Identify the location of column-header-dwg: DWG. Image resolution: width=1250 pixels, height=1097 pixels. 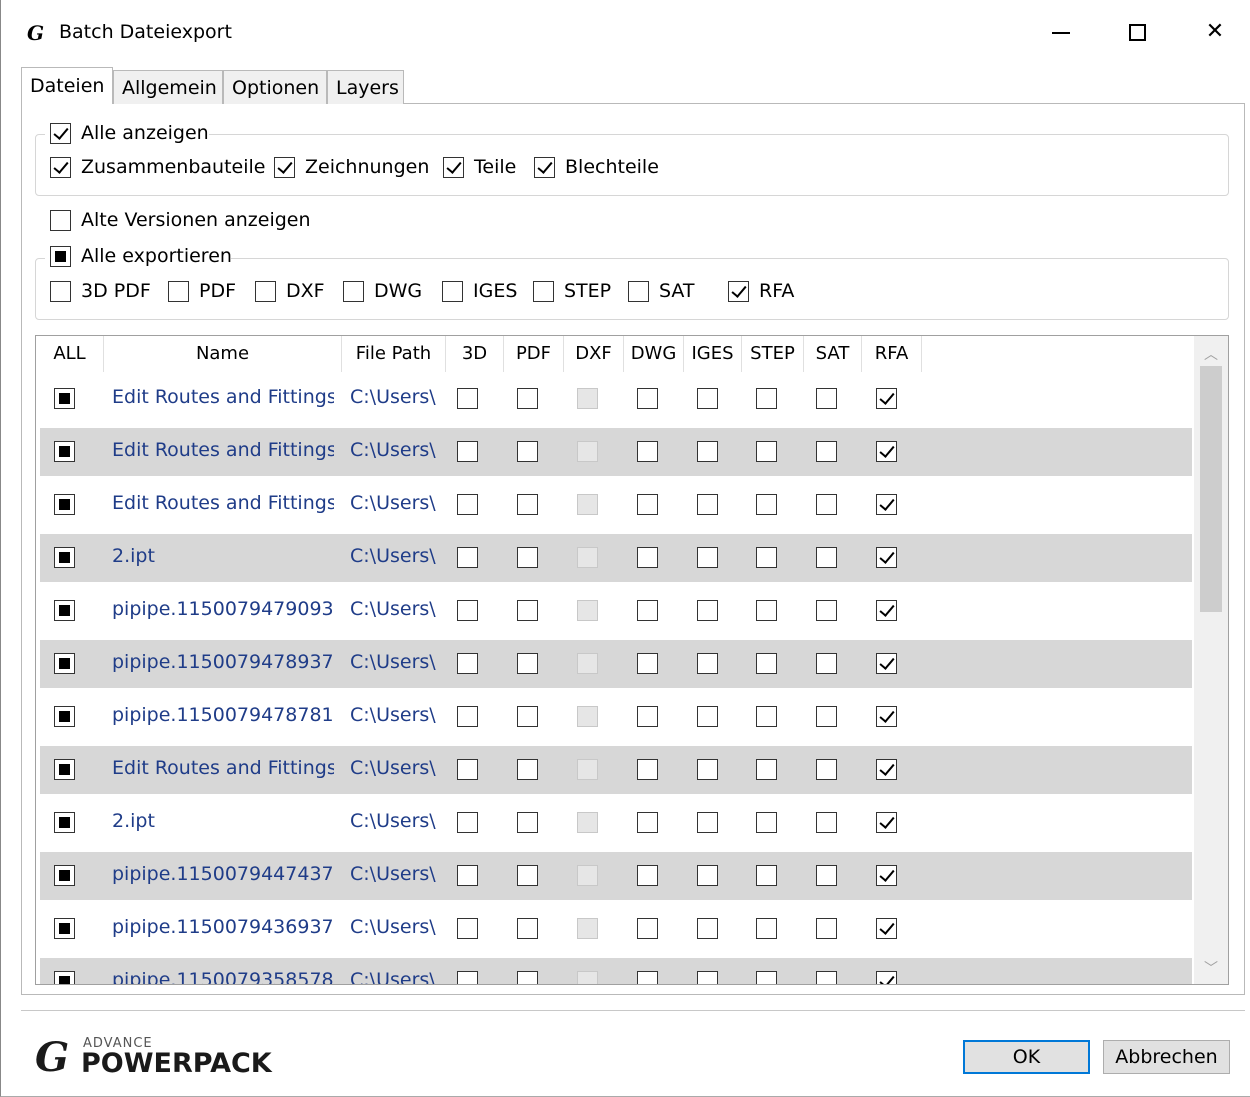
(654, 354).